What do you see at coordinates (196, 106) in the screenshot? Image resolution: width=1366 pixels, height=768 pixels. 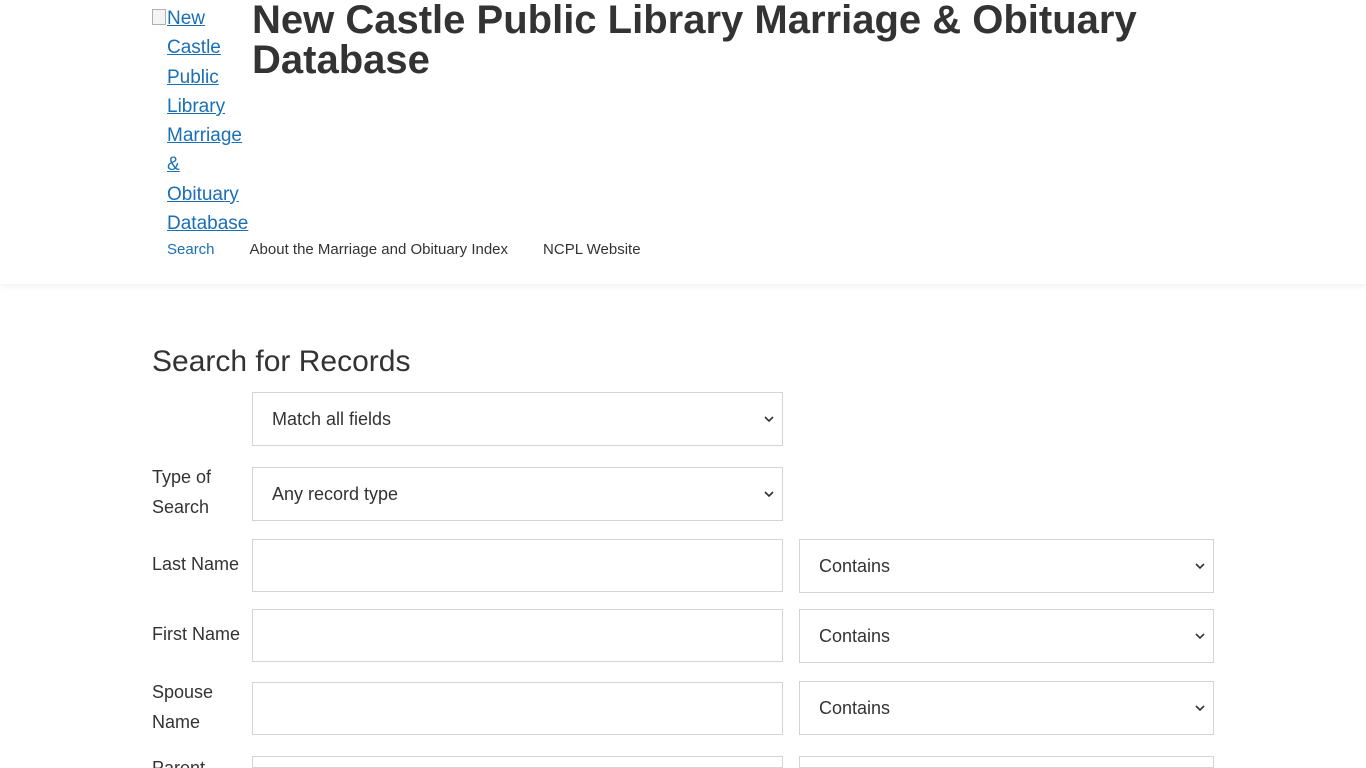 I see `logo-alt-line: Library` at bounding box center [196, 106].